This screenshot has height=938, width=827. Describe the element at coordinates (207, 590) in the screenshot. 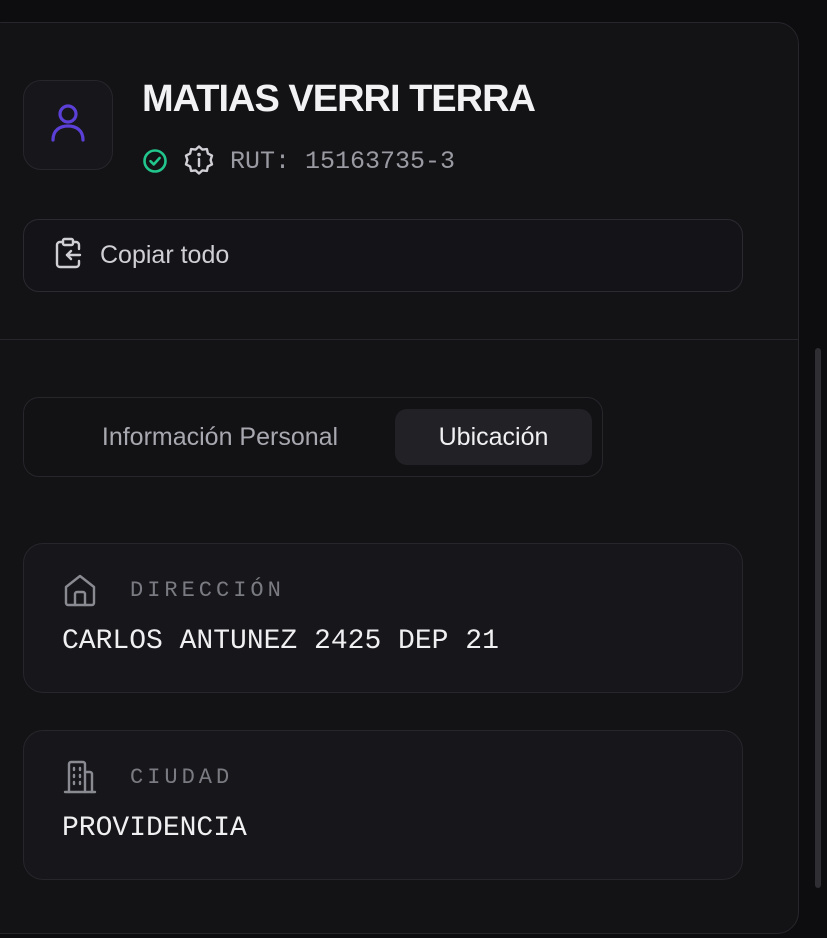

I see `address-label: DIRECCIÓN` at that location.